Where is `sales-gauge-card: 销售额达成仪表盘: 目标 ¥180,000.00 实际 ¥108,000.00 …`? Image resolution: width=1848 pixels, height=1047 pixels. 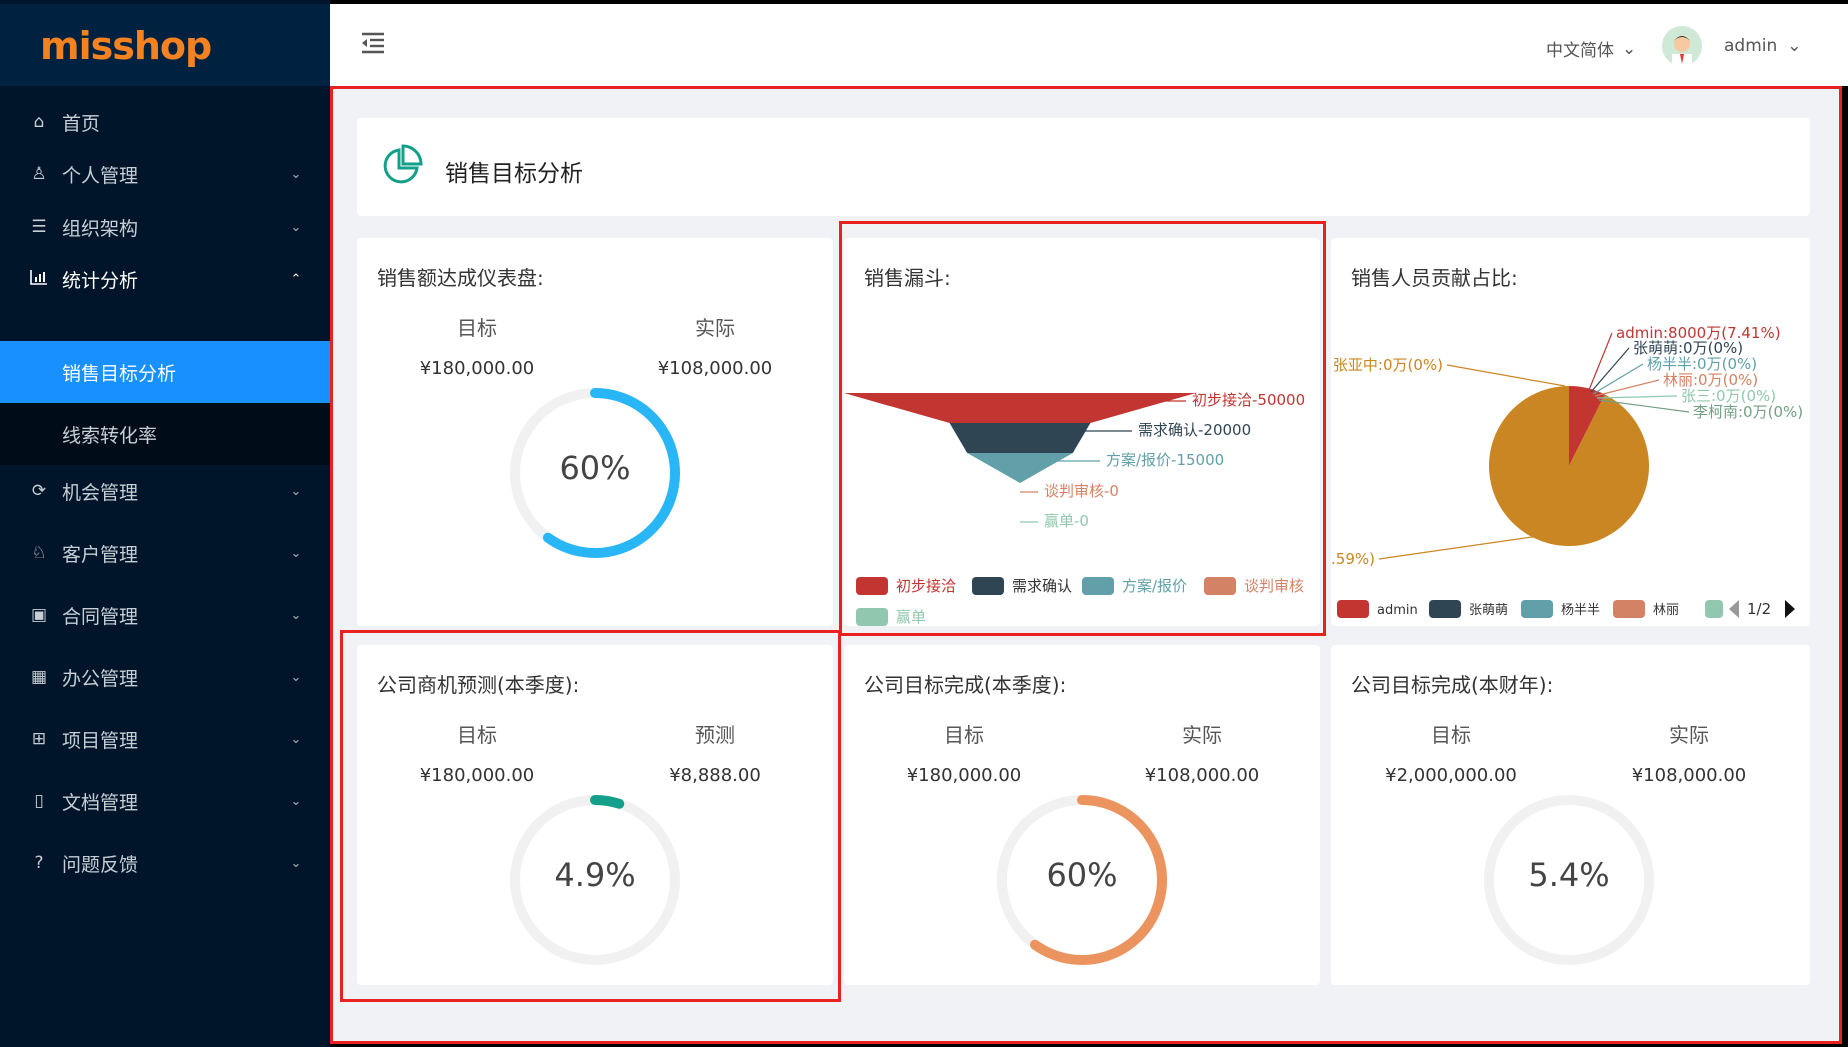 sales-gauge-card: 销售额达成仪表盘: 目标 ¥180,000.00 实际 ¥108,000.00 … is located at coordinates (595, 432).